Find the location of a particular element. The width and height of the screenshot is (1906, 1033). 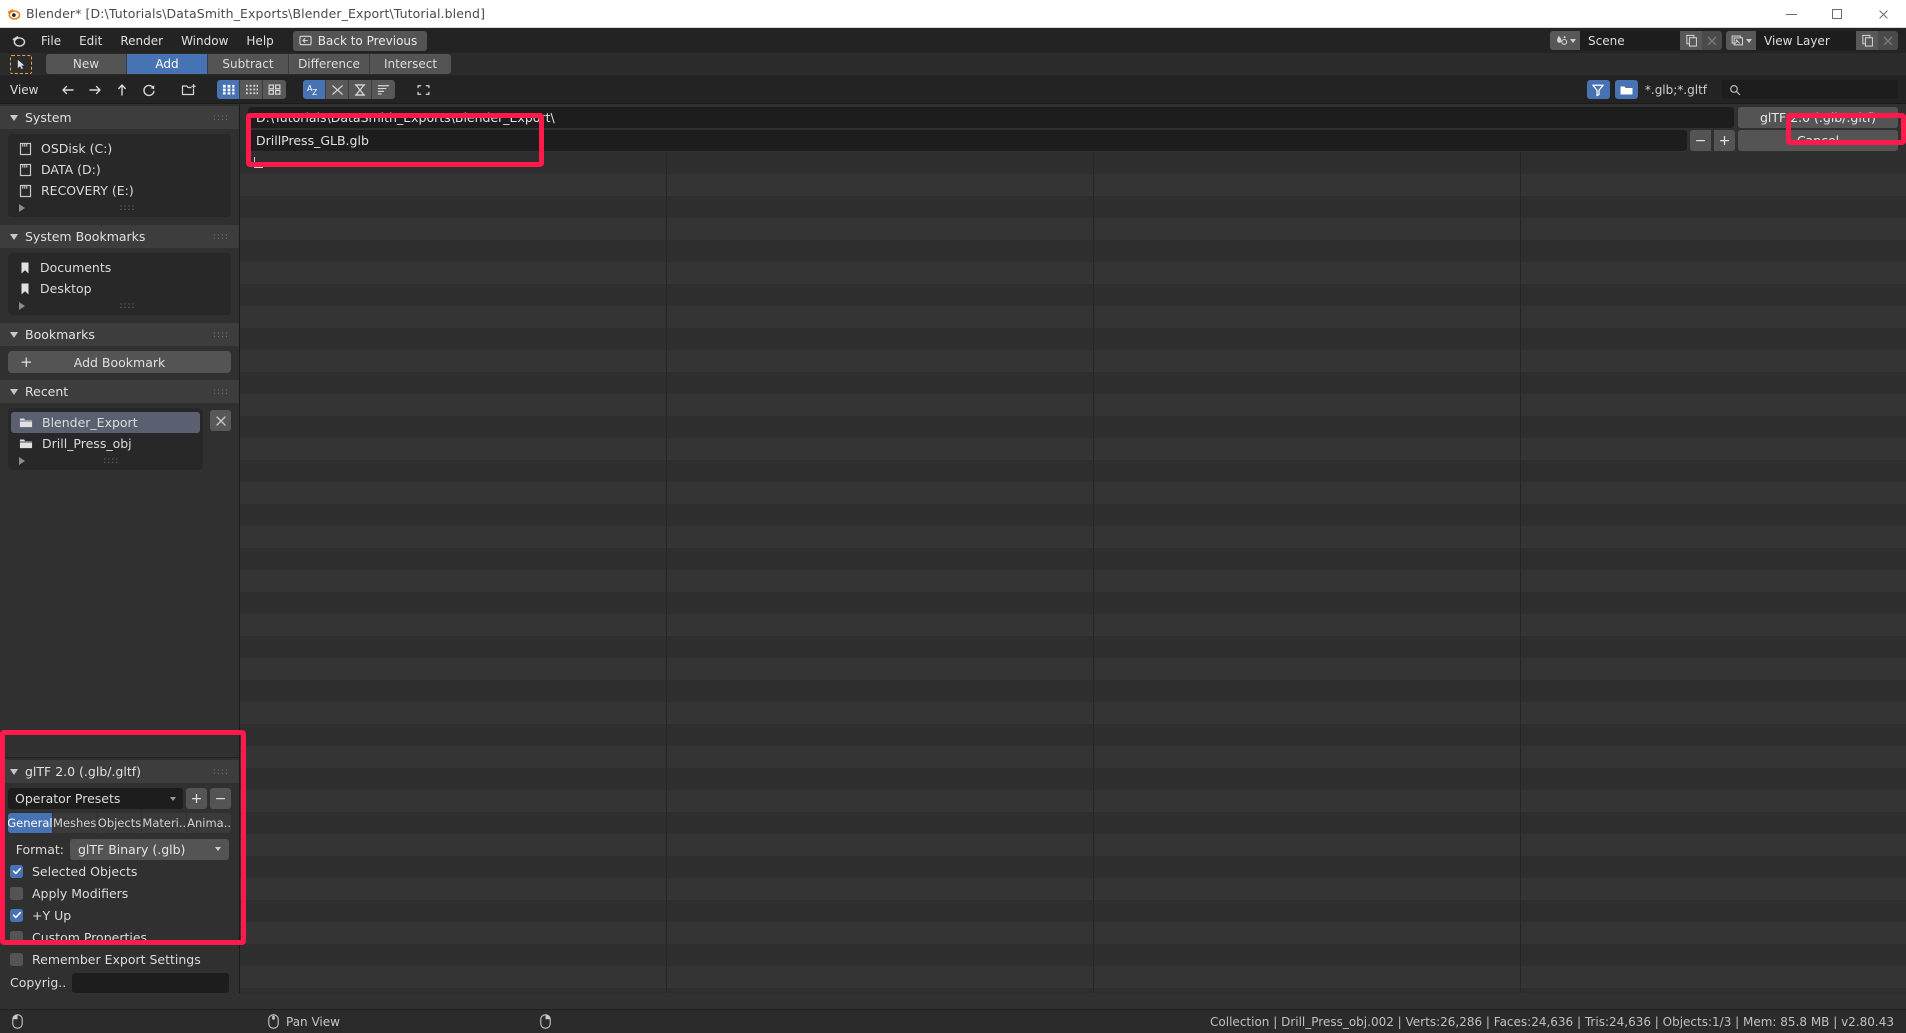

add-bookmark-button: + Add Bookmark is located at coordinates (119, 362).